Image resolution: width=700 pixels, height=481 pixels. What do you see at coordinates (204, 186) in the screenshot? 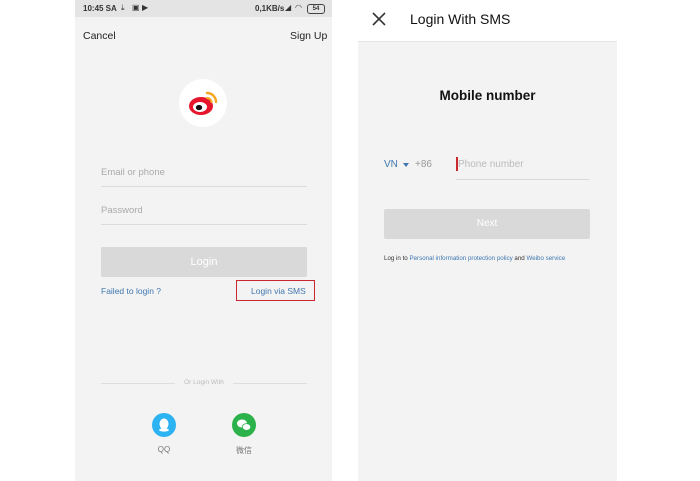
I see `email-underline` at bounding box center [204, 186].